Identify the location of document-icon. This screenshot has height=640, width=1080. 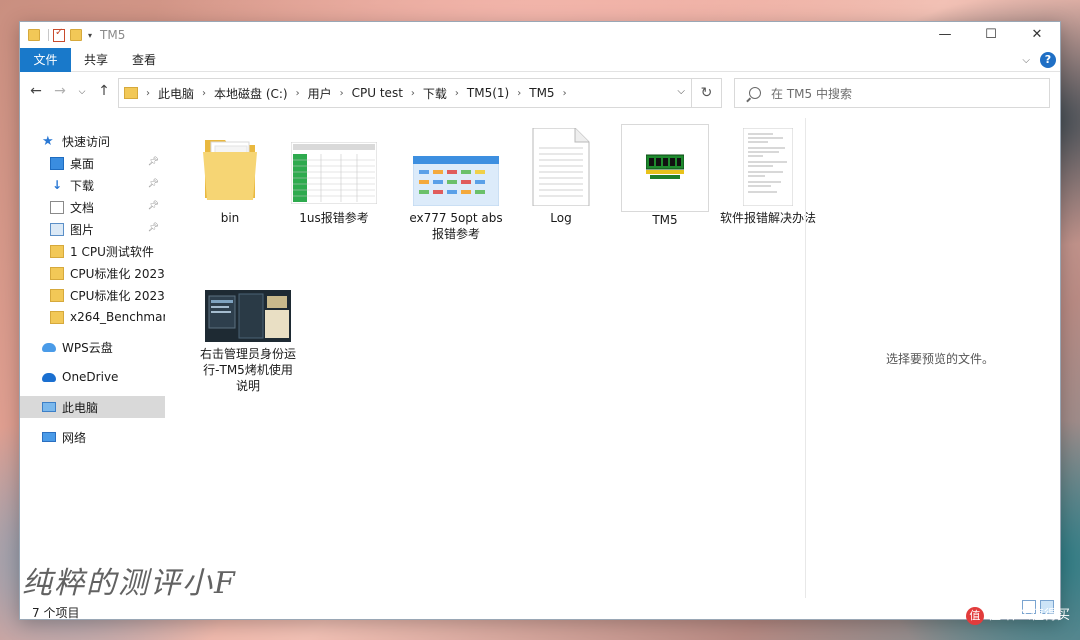
(57, 207).